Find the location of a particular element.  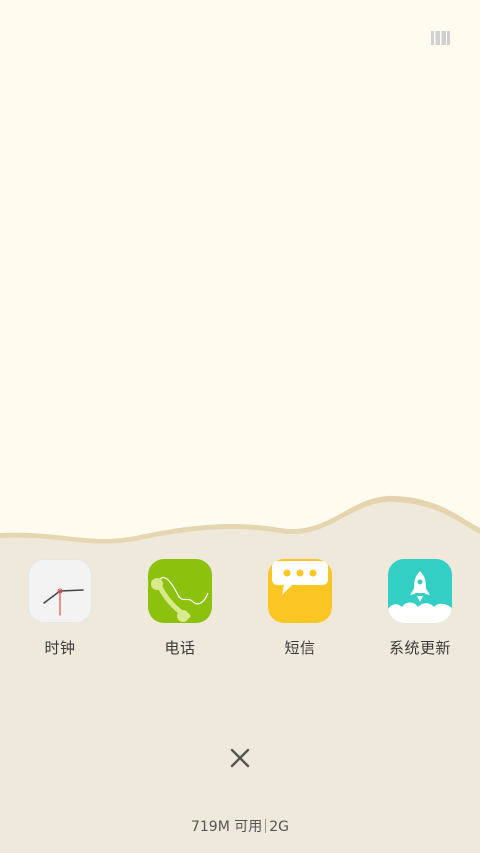

app-label: 时钟 is located at coordinates (60, 648).